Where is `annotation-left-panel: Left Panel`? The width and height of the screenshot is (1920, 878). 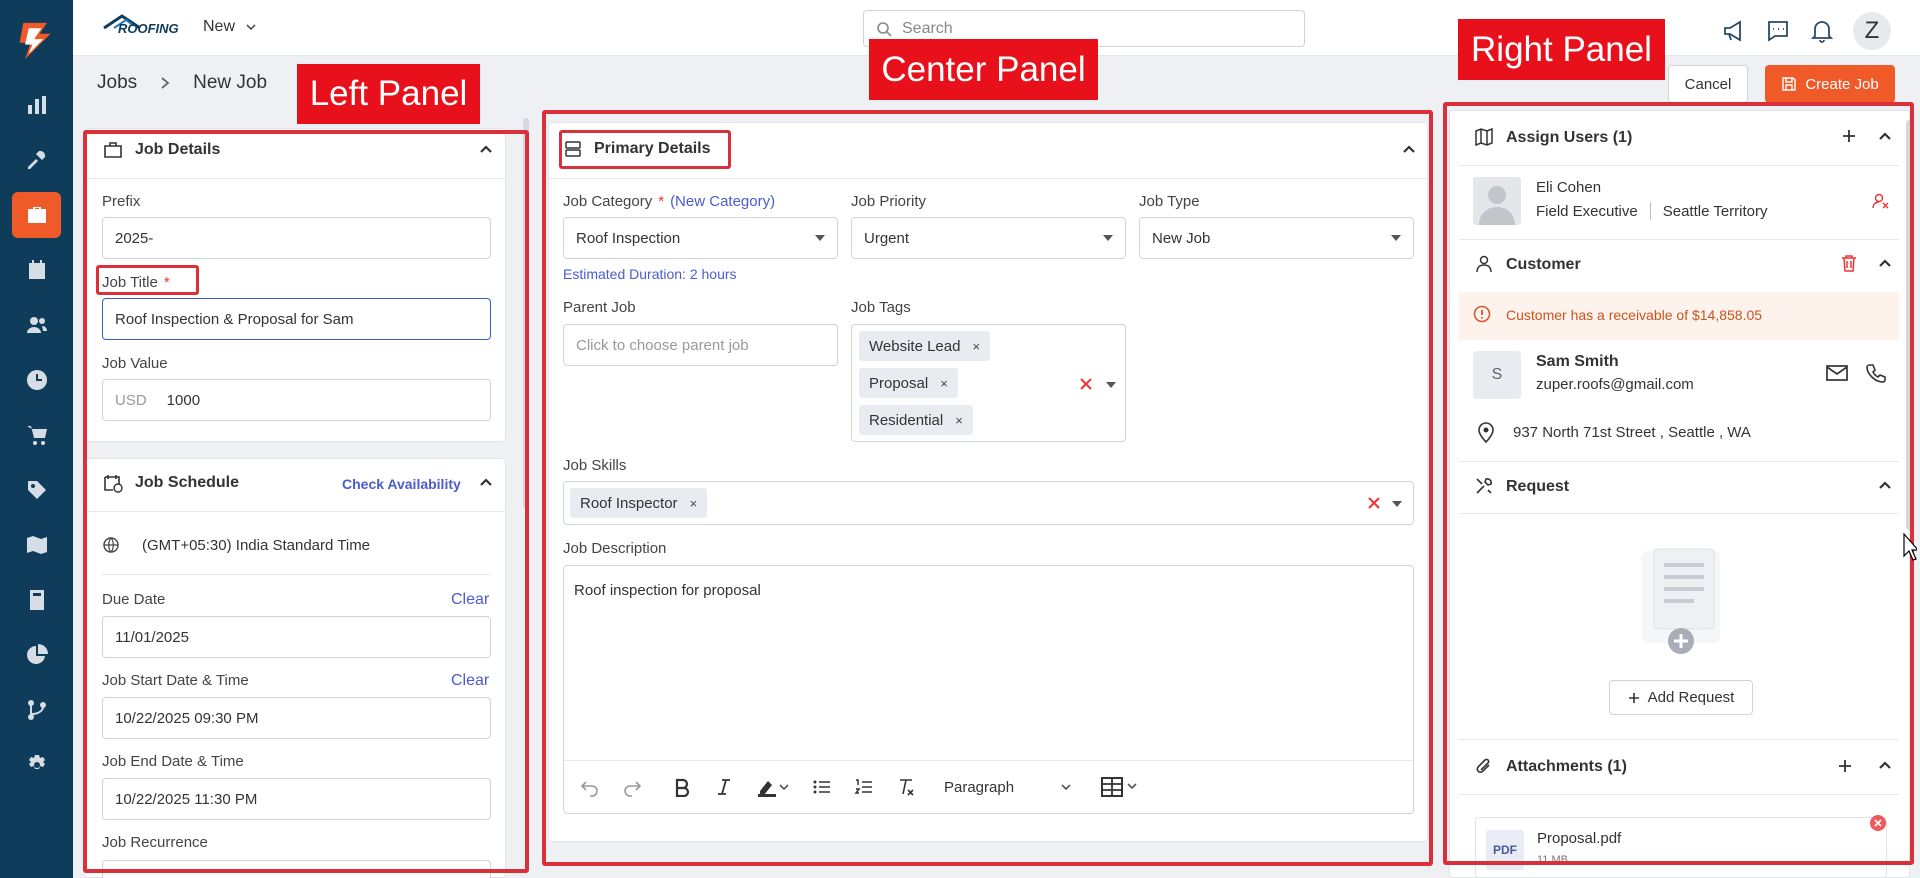 annotation-left-panel: Left Panel is located at coordinates (388, 94).